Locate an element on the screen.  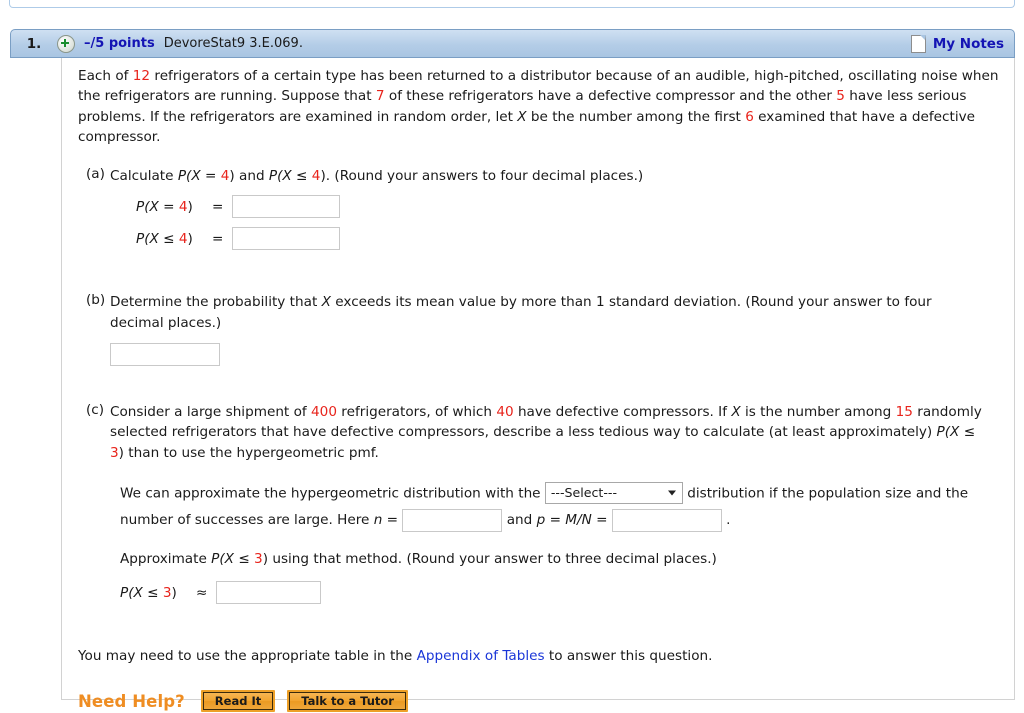
part-b-answer-input is located at coordinates (165, 355).